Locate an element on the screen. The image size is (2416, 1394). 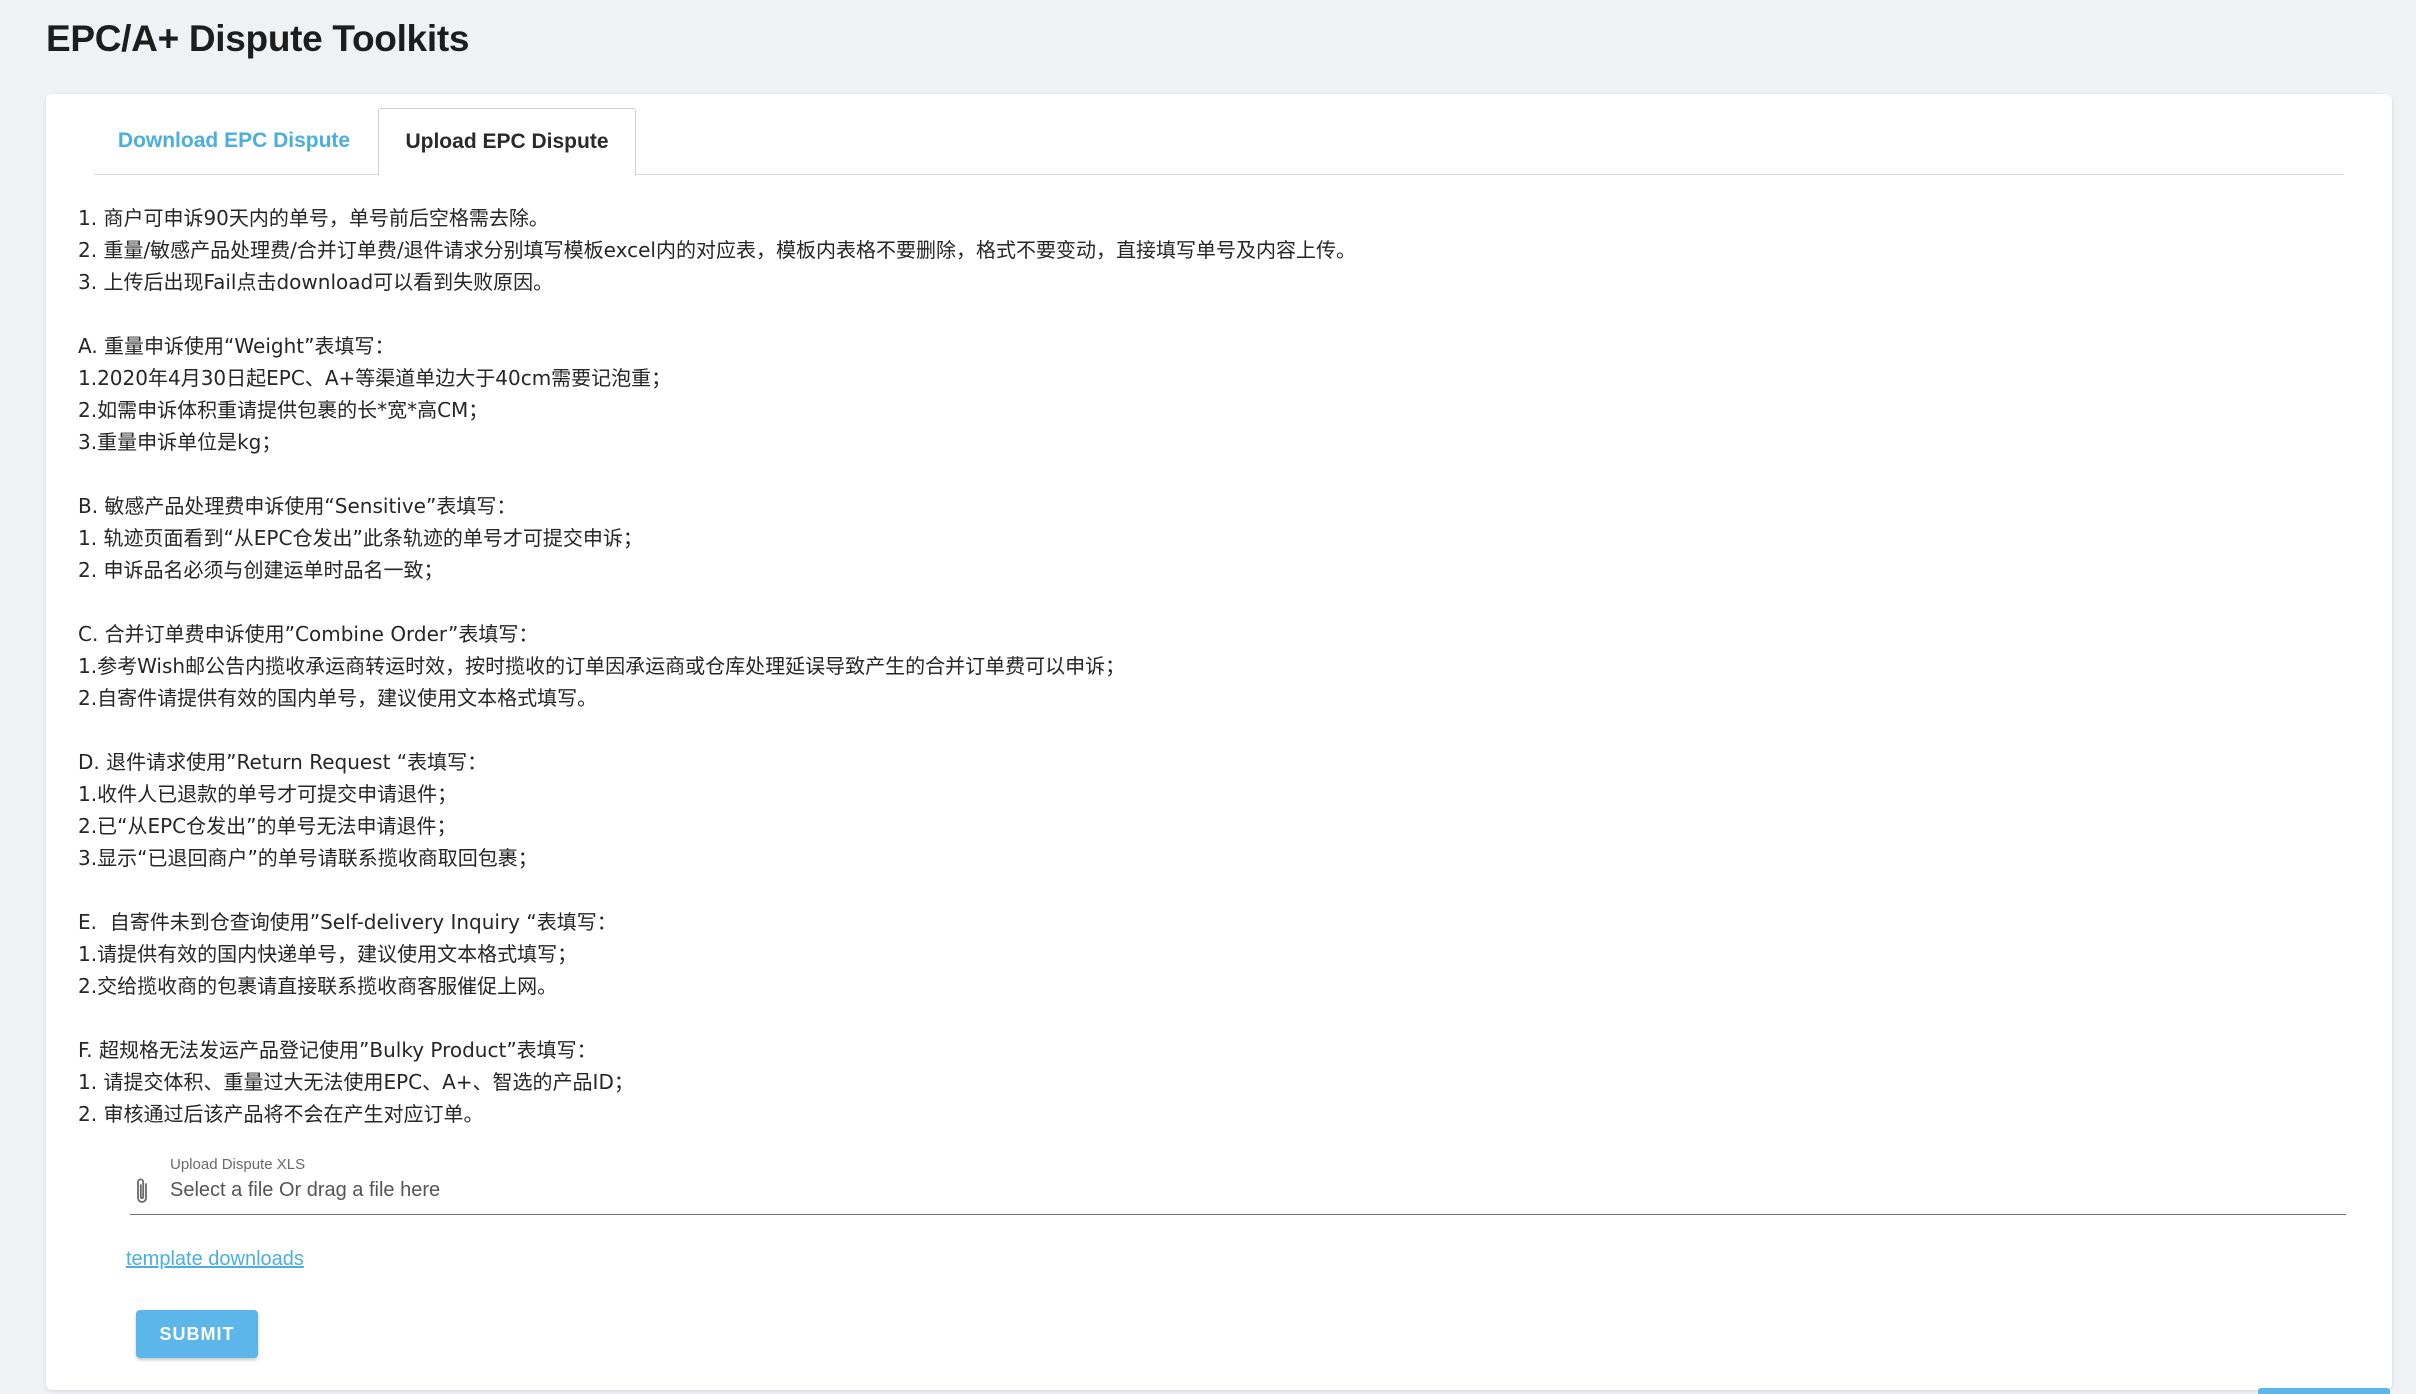
instruction-line: D. 退件请求使用”Return Request “表填写： is located at coordinates (283, 762).